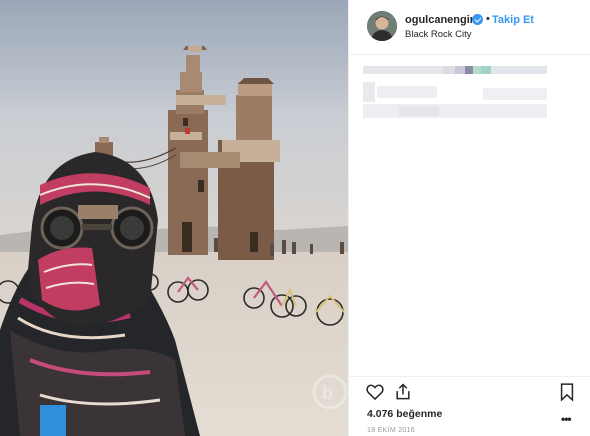 The image size is (590, 436). Describe the element at coordinates (441, 20) in the screenshot. I see `username: ogulcanengin` at that location.